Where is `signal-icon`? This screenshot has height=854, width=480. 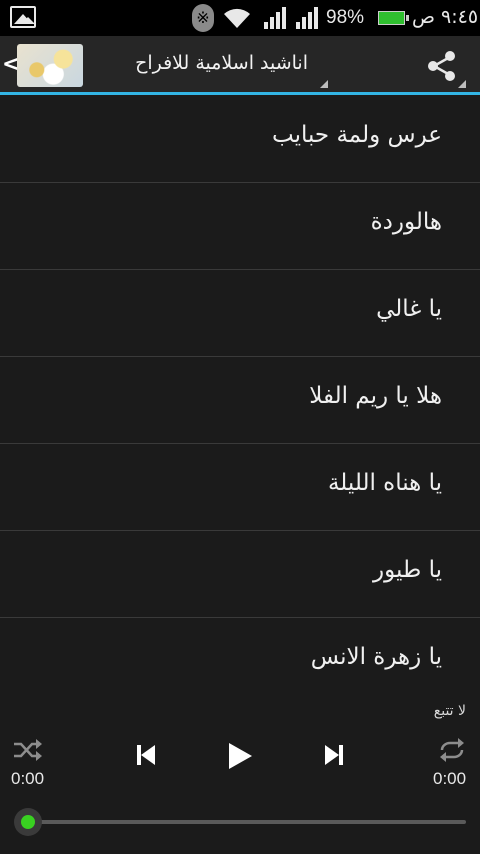 signal-icon is located at coordinates (275, 18).